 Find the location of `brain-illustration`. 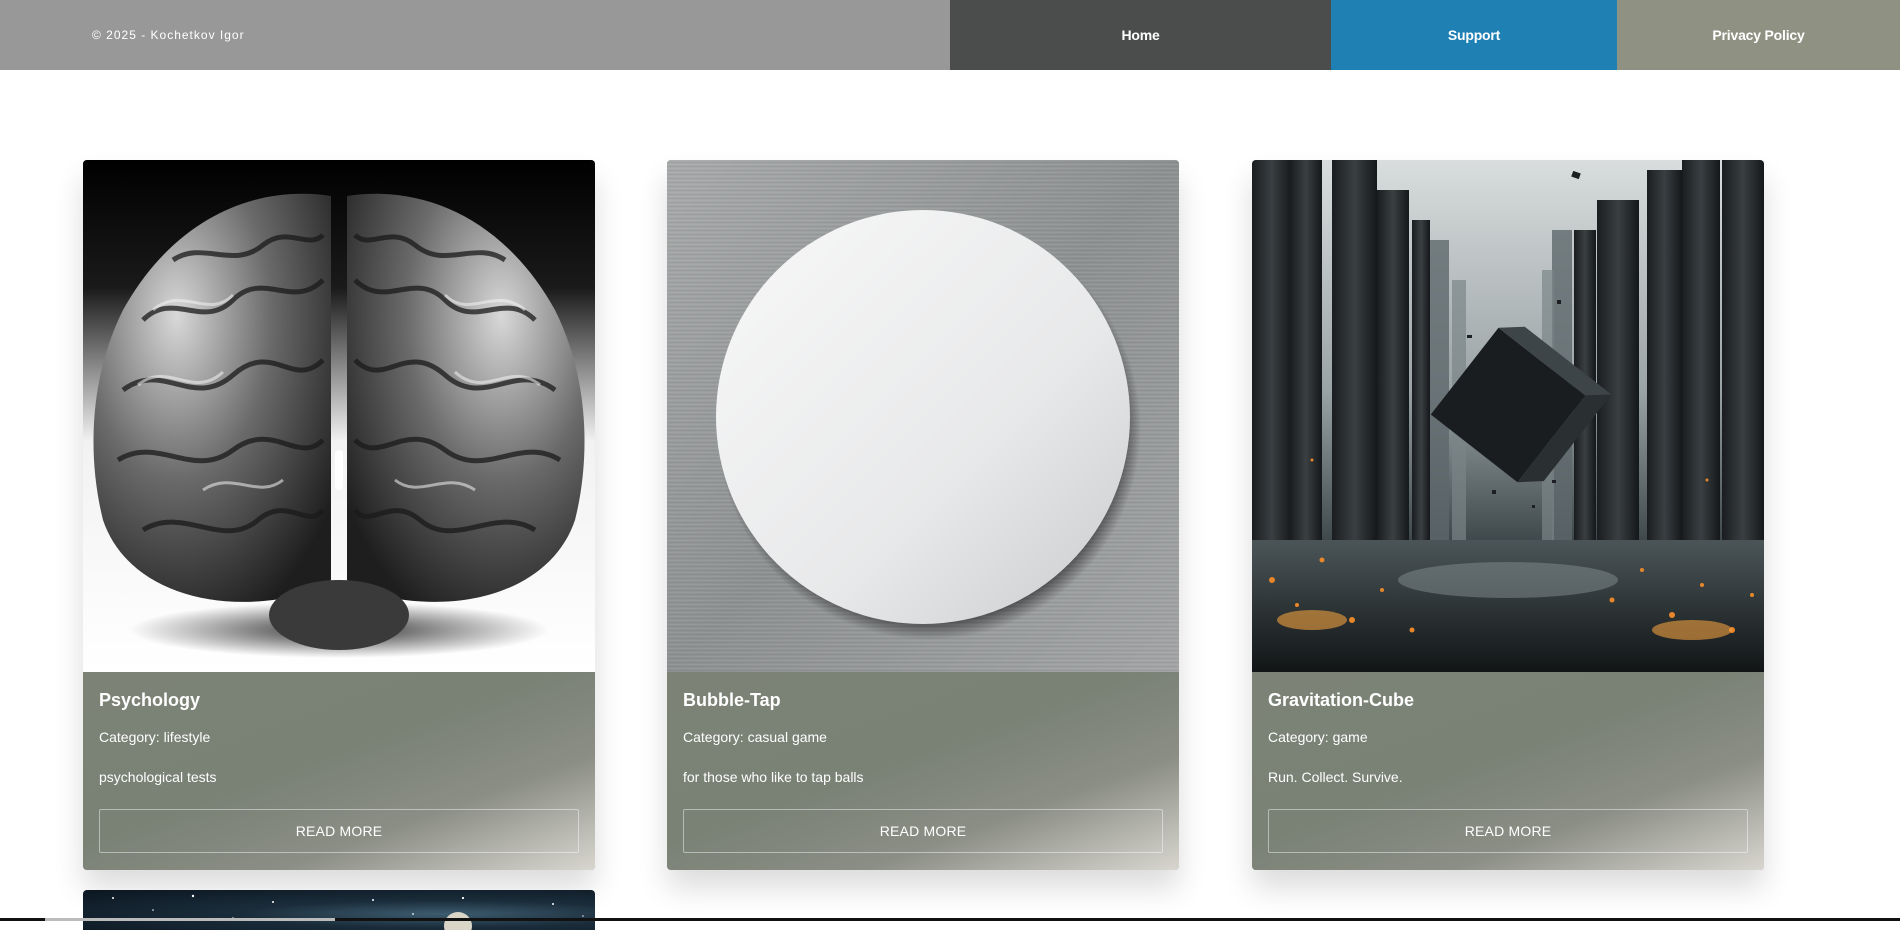

brain-illustration is located at coordinates (339, 416).